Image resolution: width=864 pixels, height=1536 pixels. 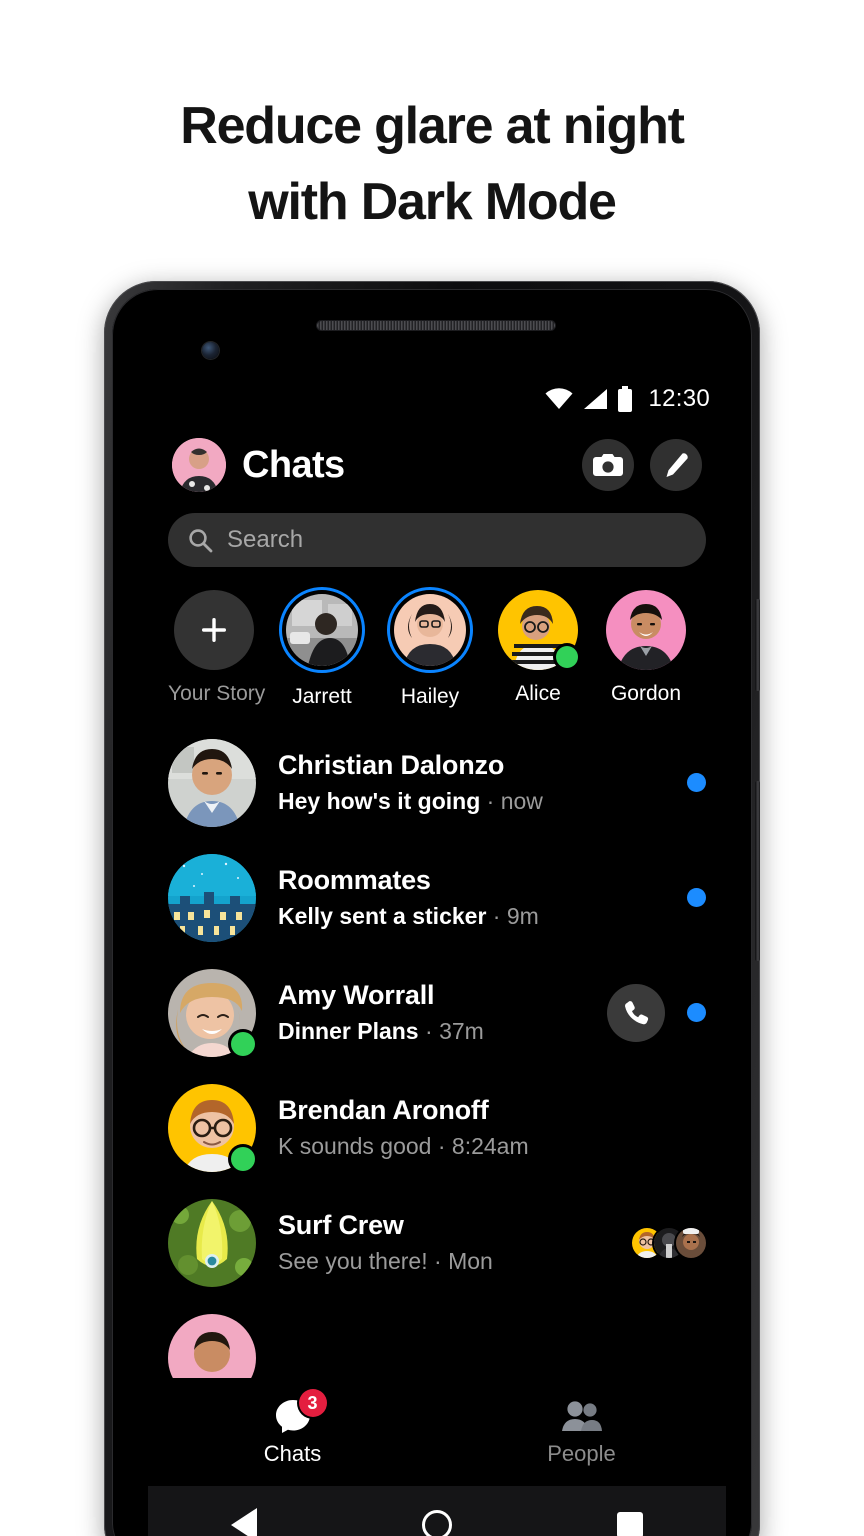 What do you see at coordinates (436, 1522) in the screenshot?
I see `home-circle-icon` at bounding box center [436, 1522].